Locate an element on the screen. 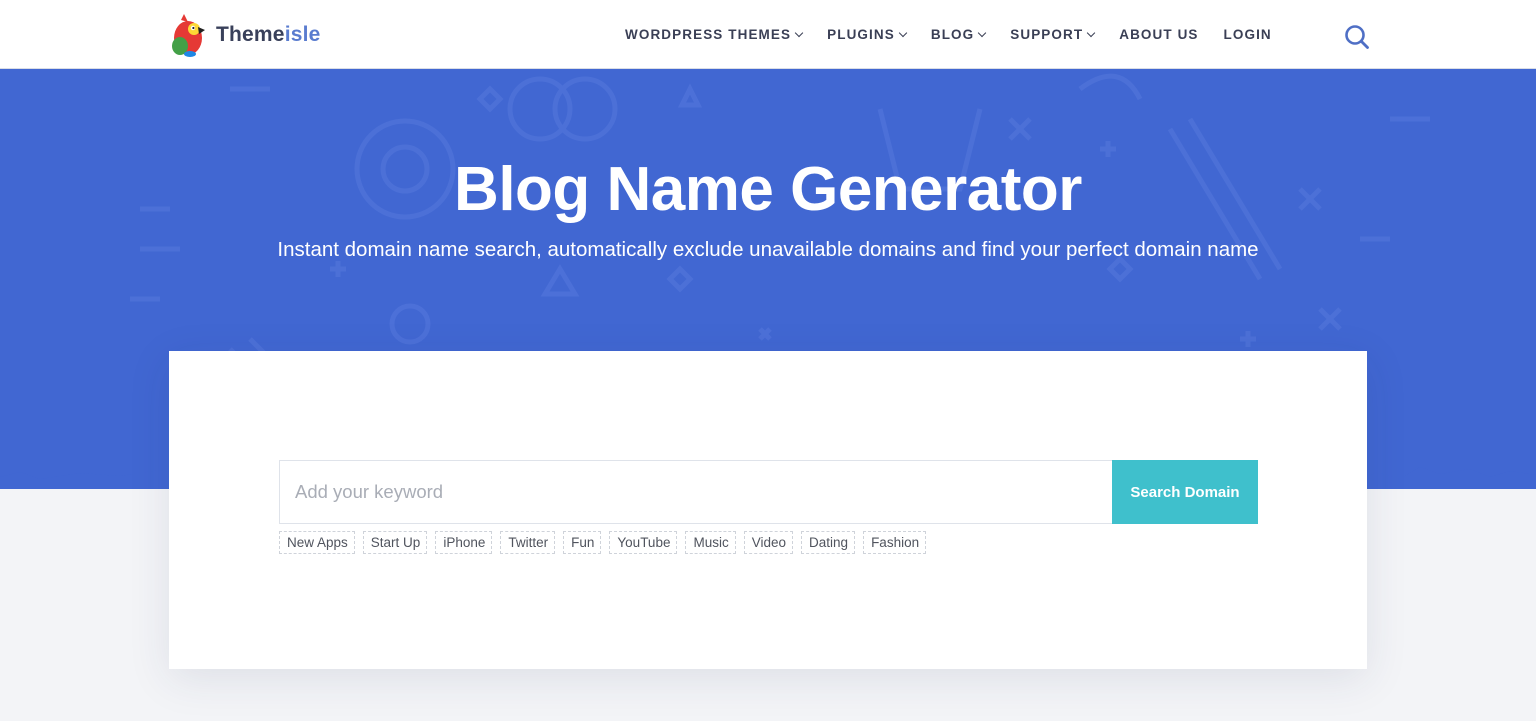 This screenshot has height=721, width=1536. nav-item-label: PLUGINS is located at coordinates (861, 34).